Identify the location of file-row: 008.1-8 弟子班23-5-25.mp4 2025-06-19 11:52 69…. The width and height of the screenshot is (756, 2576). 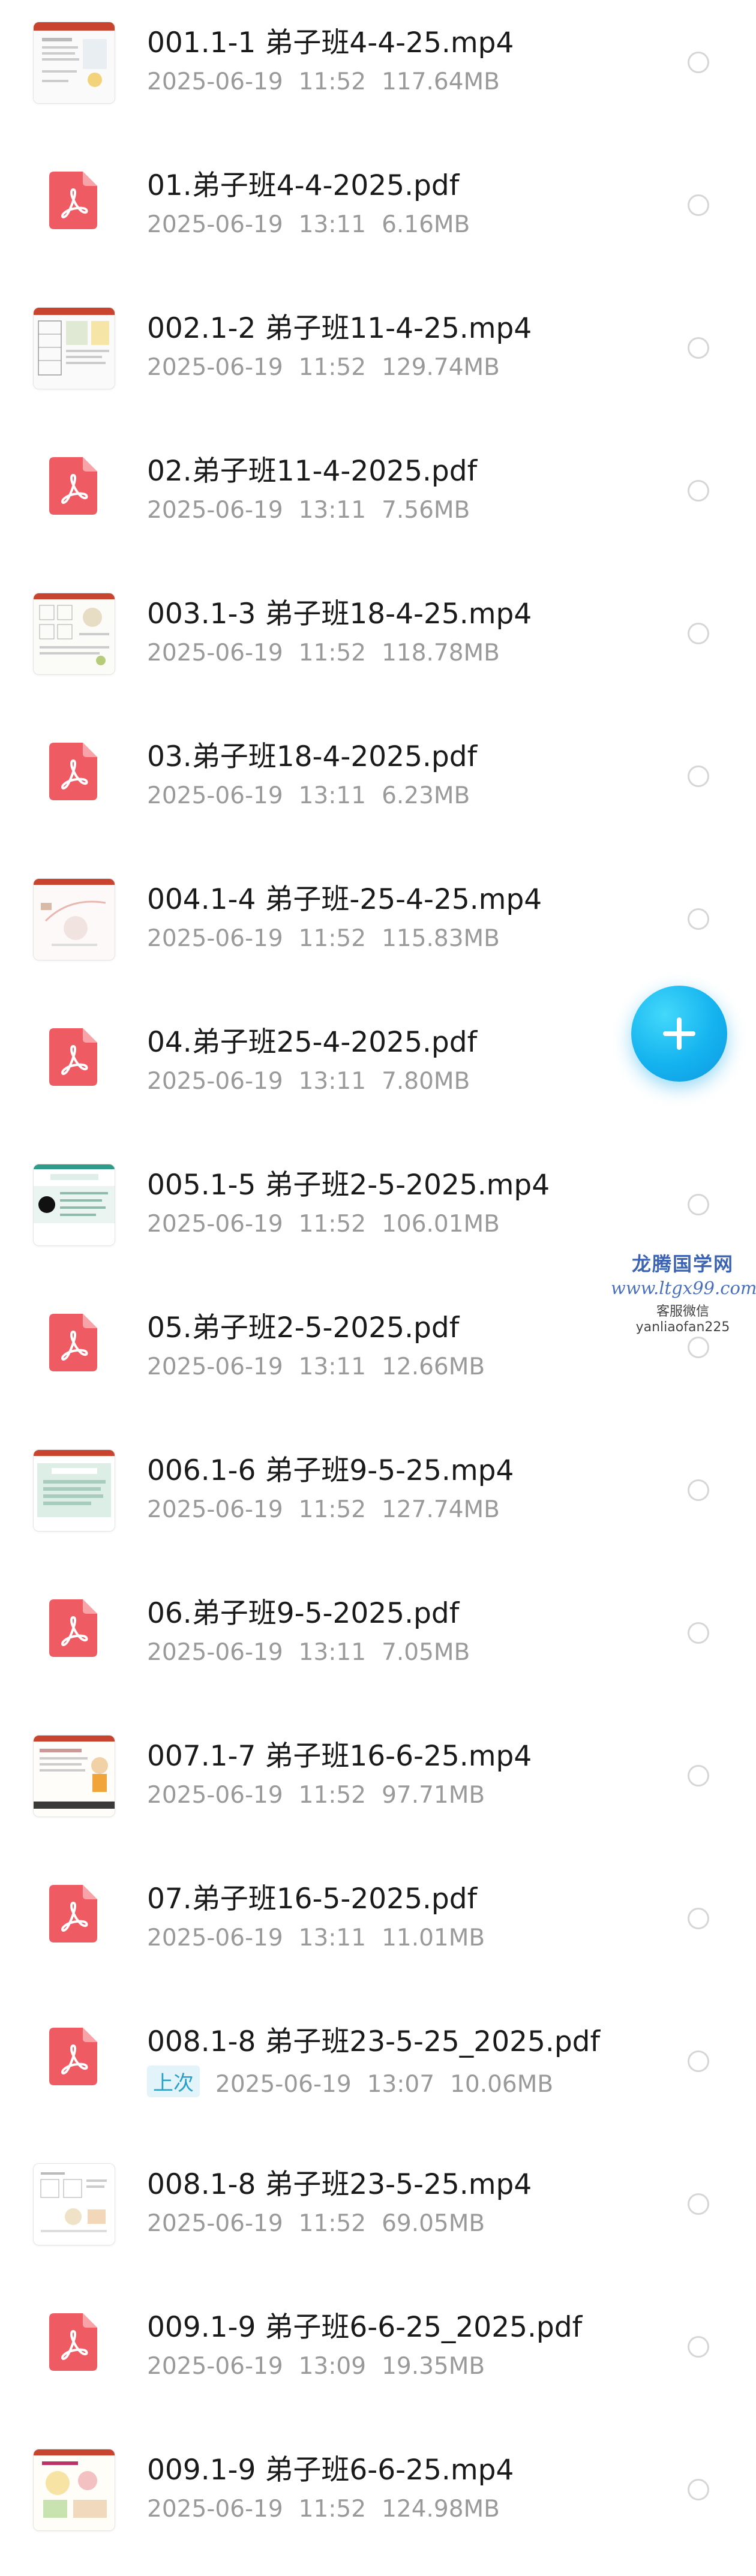
(378, 2213).